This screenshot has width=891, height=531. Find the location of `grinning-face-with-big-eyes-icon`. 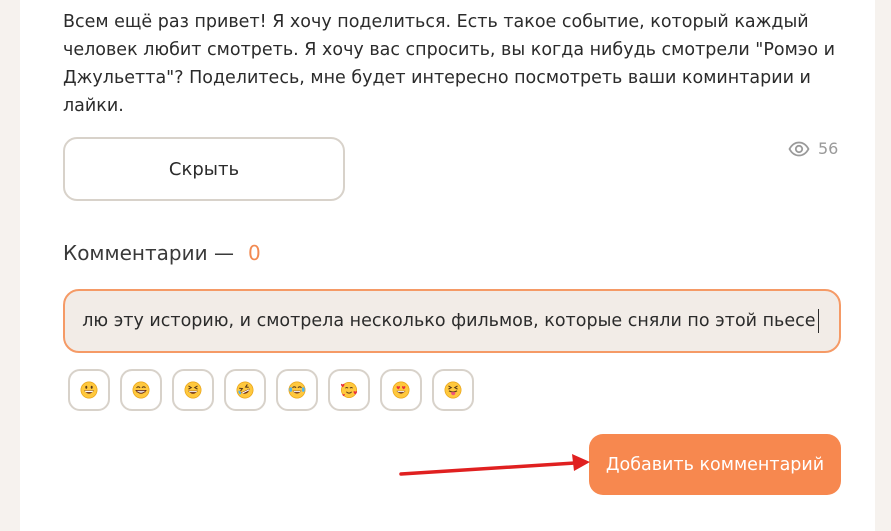

grinning-face-with-big-eyes-icon is located at coordinates (89, 390).